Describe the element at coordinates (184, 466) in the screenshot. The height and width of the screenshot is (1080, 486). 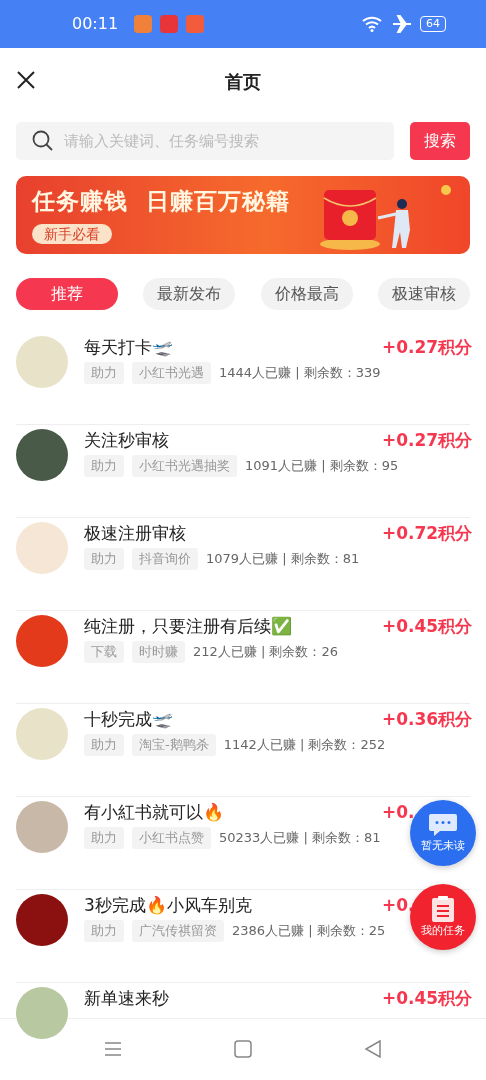
I see `task-tag: 小红书光遇抽奖` at that location.